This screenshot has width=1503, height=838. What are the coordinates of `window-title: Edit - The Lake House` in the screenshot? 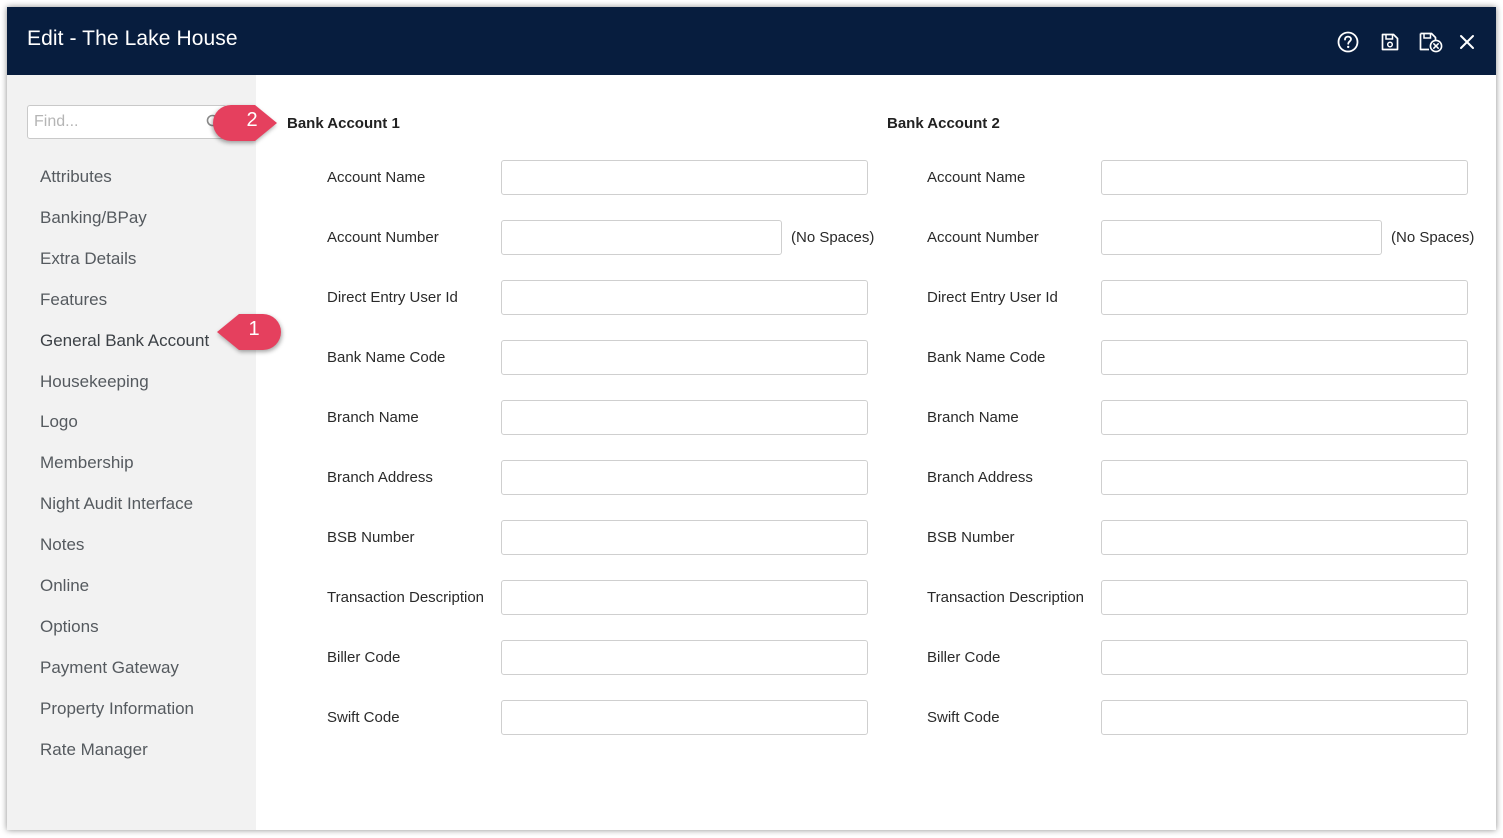 It's located at (132, 38).